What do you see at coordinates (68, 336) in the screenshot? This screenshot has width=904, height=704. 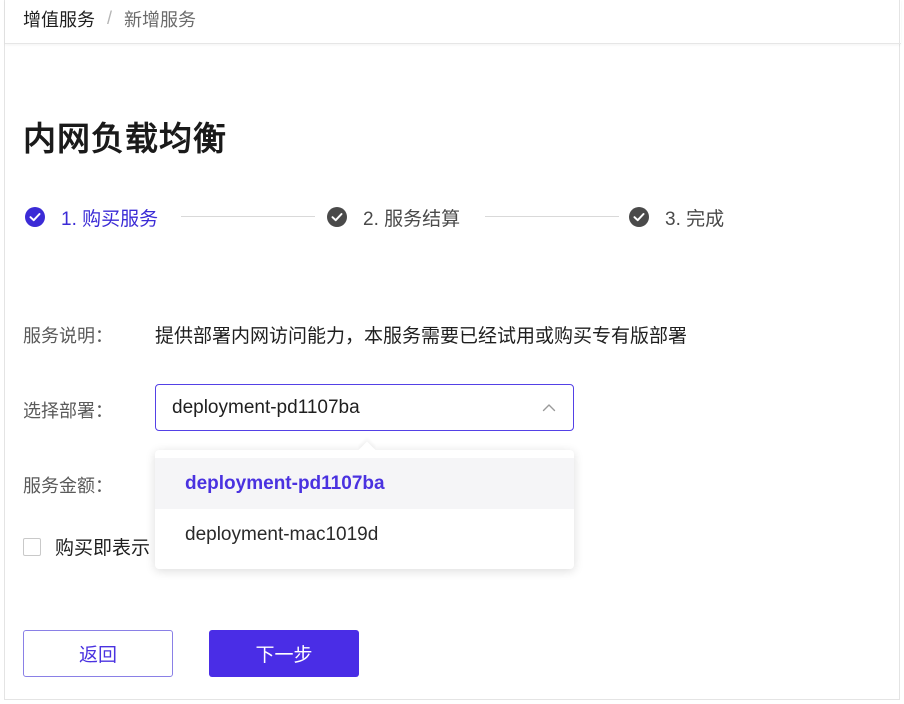 I see `description-label: 服务说明：` at bounding box center [68, 336].